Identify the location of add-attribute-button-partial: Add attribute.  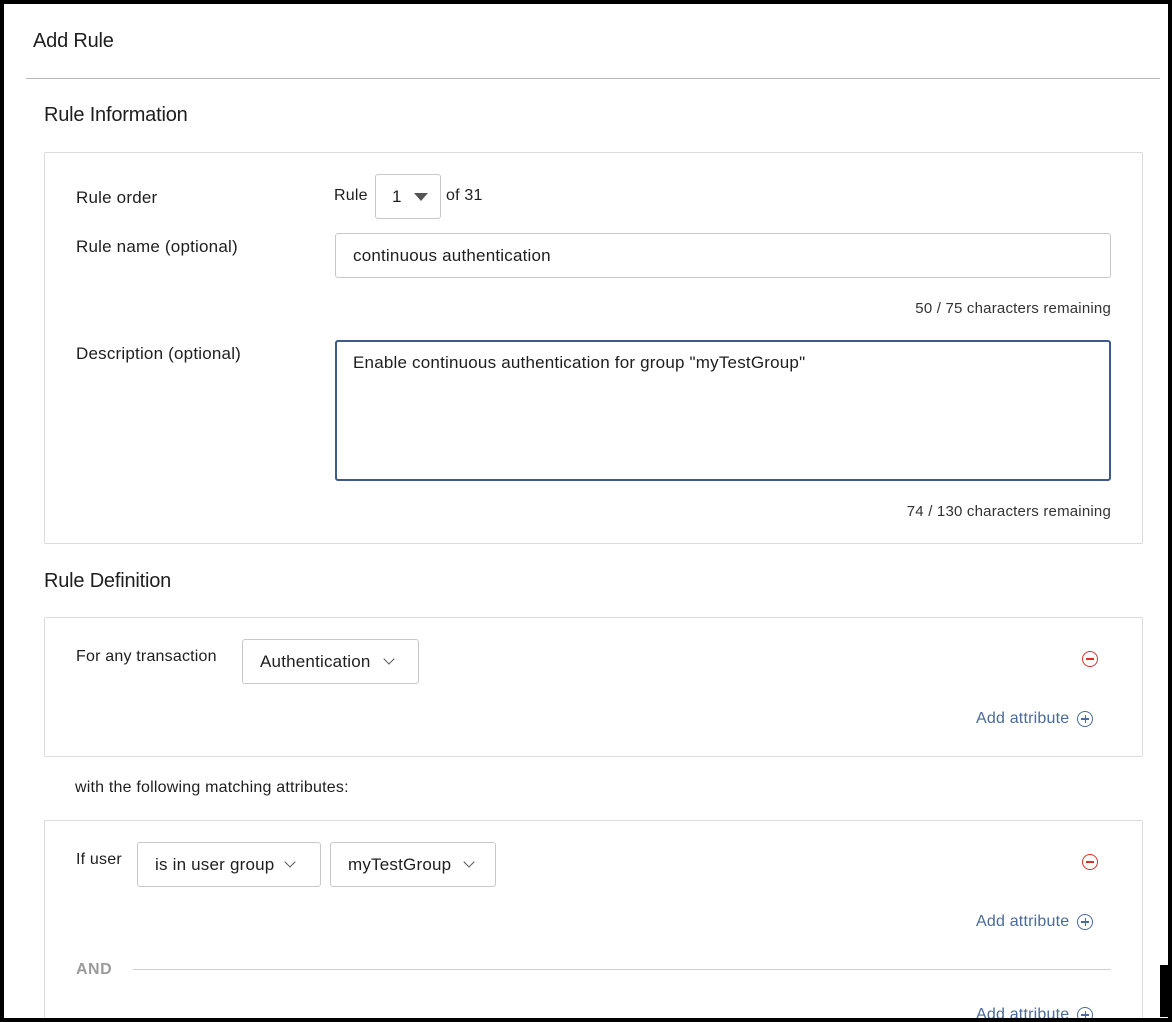
(1035, 1012).